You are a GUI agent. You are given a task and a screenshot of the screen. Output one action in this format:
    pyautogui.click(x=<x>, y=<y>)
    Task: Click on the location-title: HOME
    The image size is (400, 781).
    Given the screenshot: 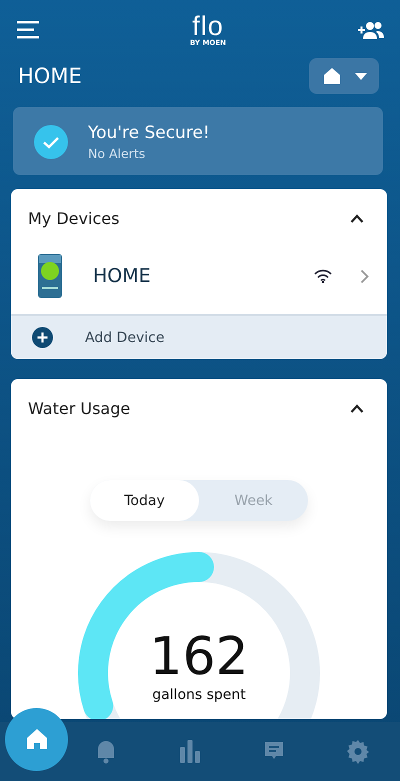 What is the action you would take?
    pyautogui.click(x=50, y=76)
    